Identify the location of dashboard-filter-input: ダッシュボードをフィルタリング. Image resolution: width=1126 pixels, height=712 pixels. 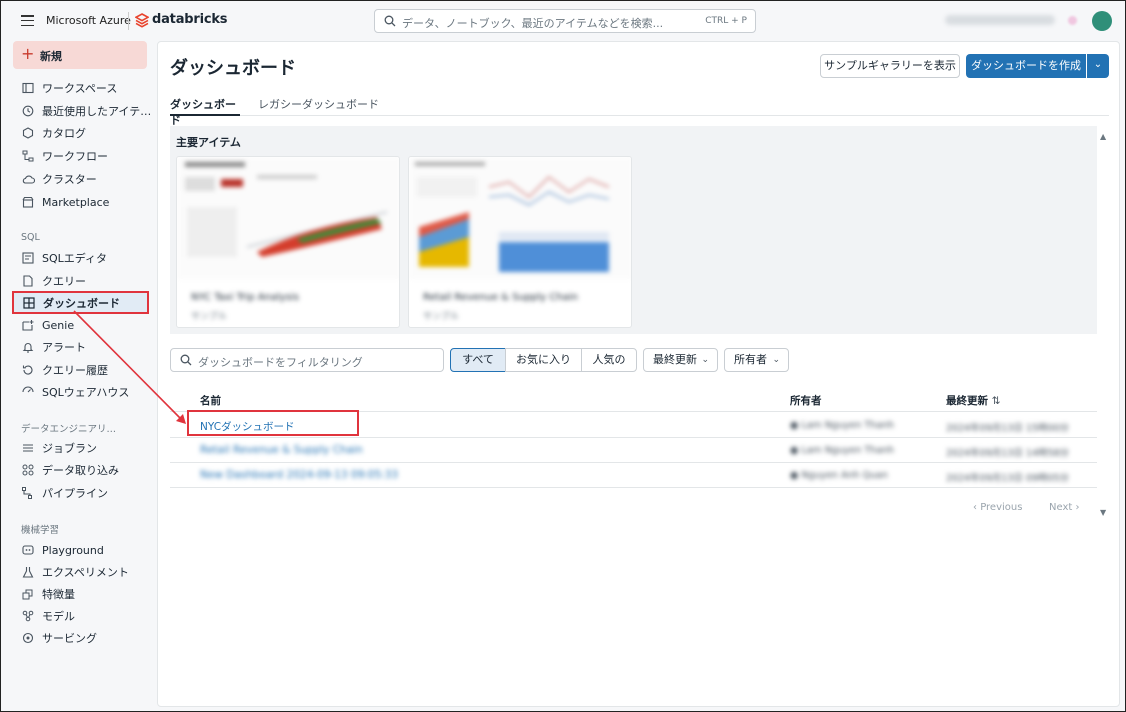
(307, 360).